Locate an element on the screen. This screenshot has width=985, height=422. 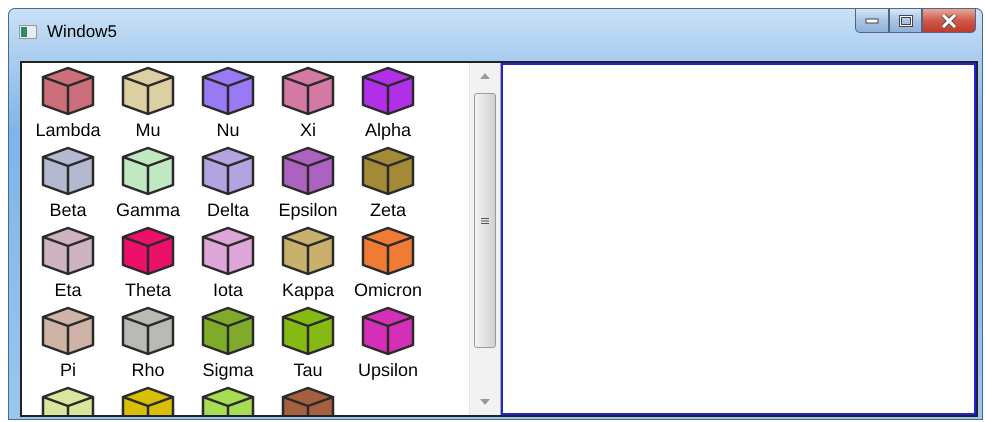
item-label: Upsilon is located at coordinates (388, 370).